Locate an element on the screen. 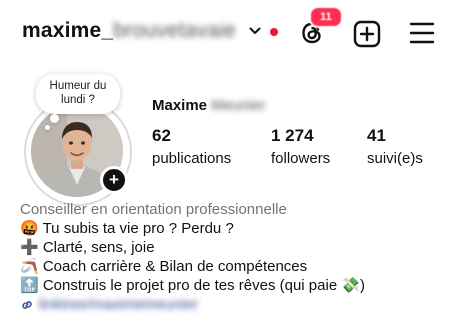  stat-following: 41 suivi(e)s is located at coordinates (395, 148).